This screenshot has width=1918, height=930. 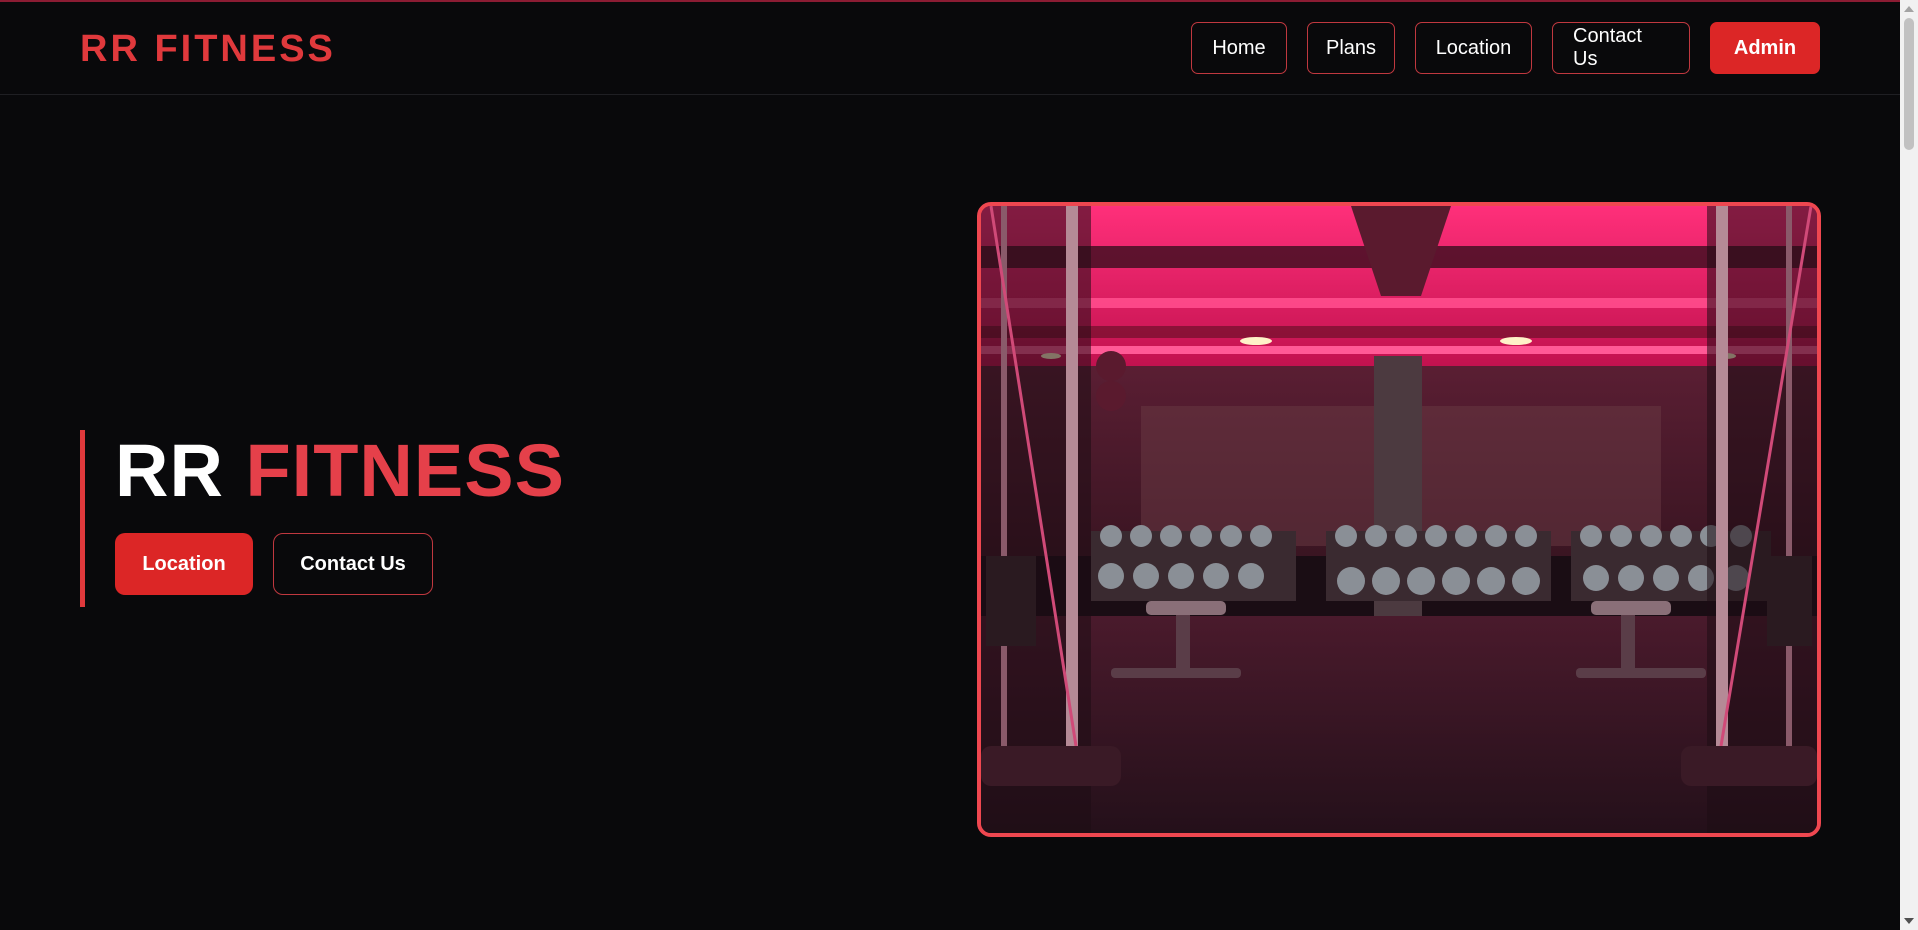 I want to click on hero-buttons: Location Contact Us, so click(x=340, y=564).